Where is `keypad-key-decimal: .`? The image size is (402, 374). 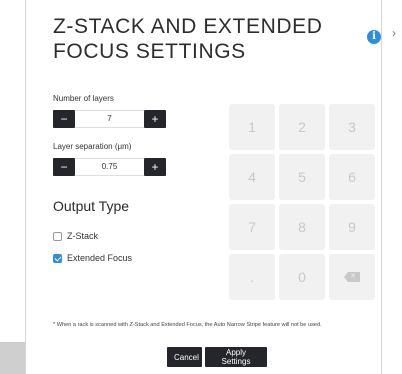 keypad-key-decimal: . is located at coordinates (252, 277).